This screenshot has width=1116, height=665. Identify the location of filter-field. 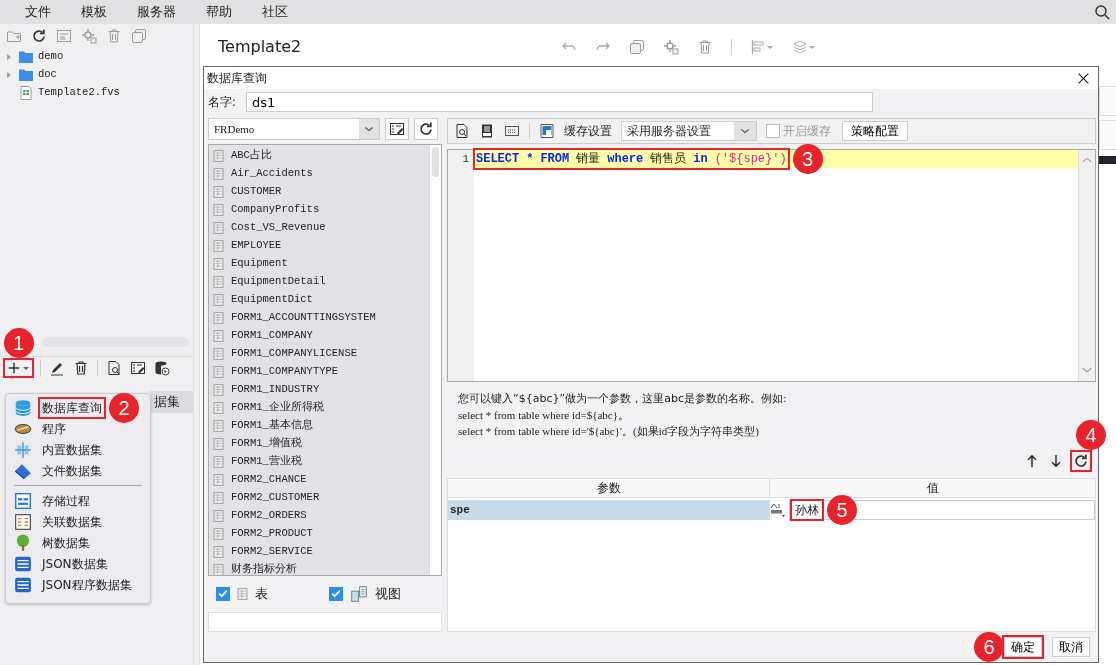
(325, 622).